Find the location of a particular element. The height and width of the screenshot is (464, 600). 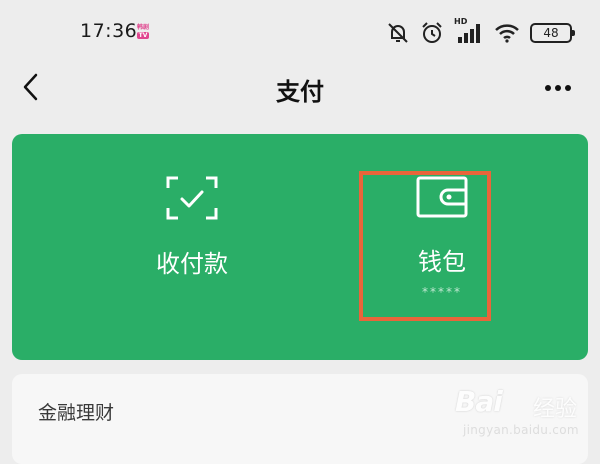

receive-pay-button: 收付款 is located at coordinates (192, 254).